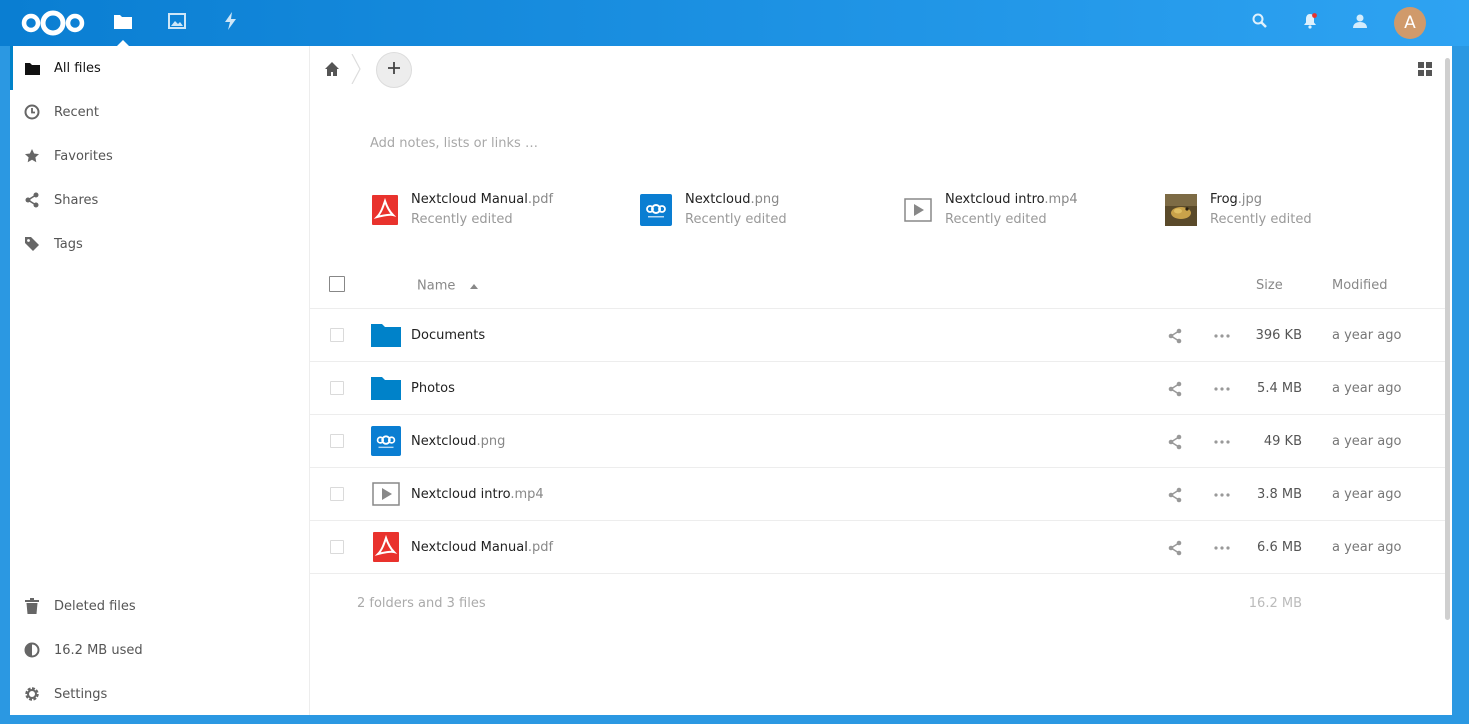 Image resolution: width=1469 pixels, height=724 pixels. I want to click on recent-file: Nextcloud intro.mp4 Recently edited, so click(991, 210).